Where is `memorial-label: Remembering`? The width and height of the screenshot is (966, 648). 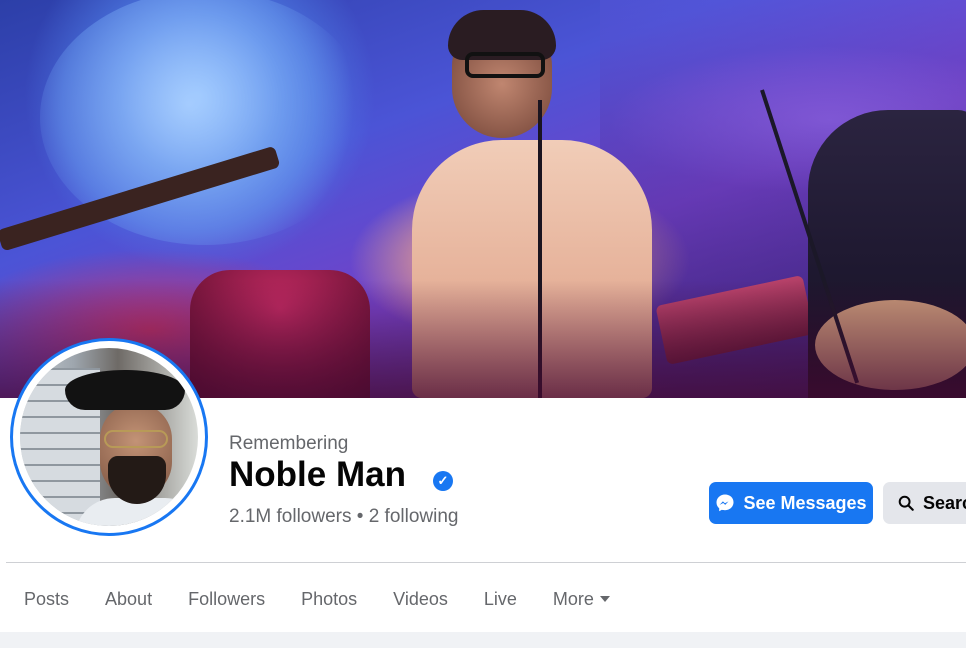
memorial-label: Remembering is located at coordinates (289, 443).